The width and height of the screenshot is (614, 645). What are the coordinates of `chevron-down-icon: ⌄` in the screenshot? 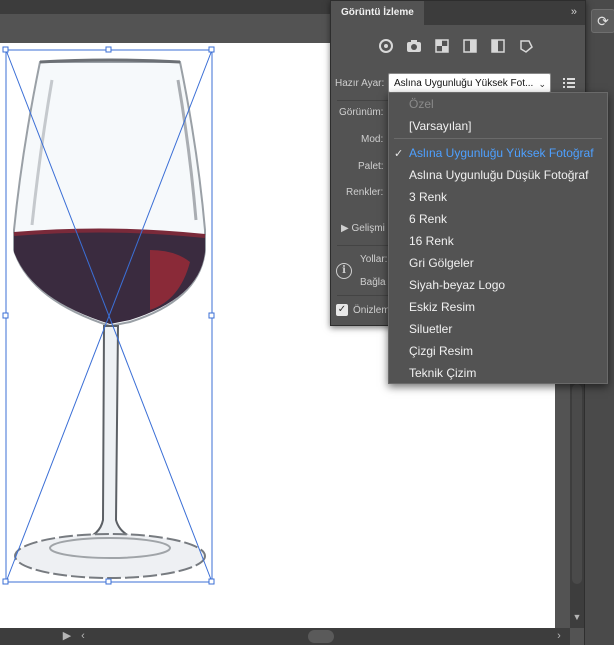 It's located at (542, 84).